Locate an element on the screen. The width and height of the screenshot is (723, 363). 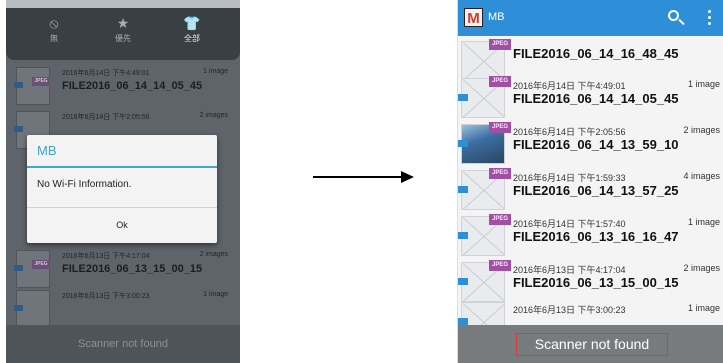
no-sign-icon: ⦸ is located at coordinates (54, 23).